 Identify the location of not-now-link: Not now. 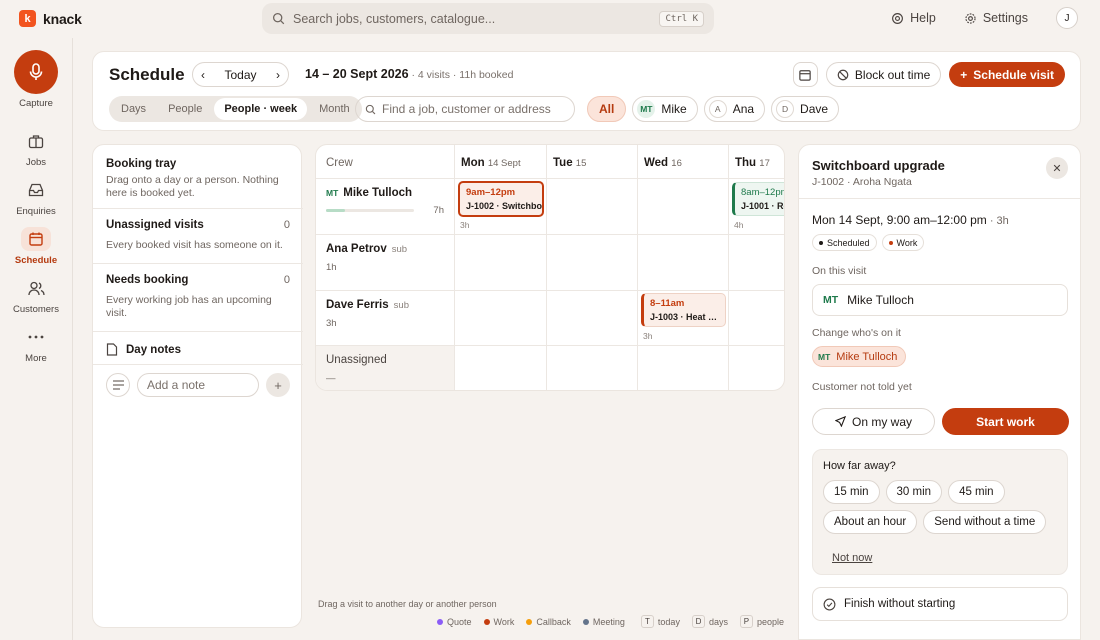
(852, 558).